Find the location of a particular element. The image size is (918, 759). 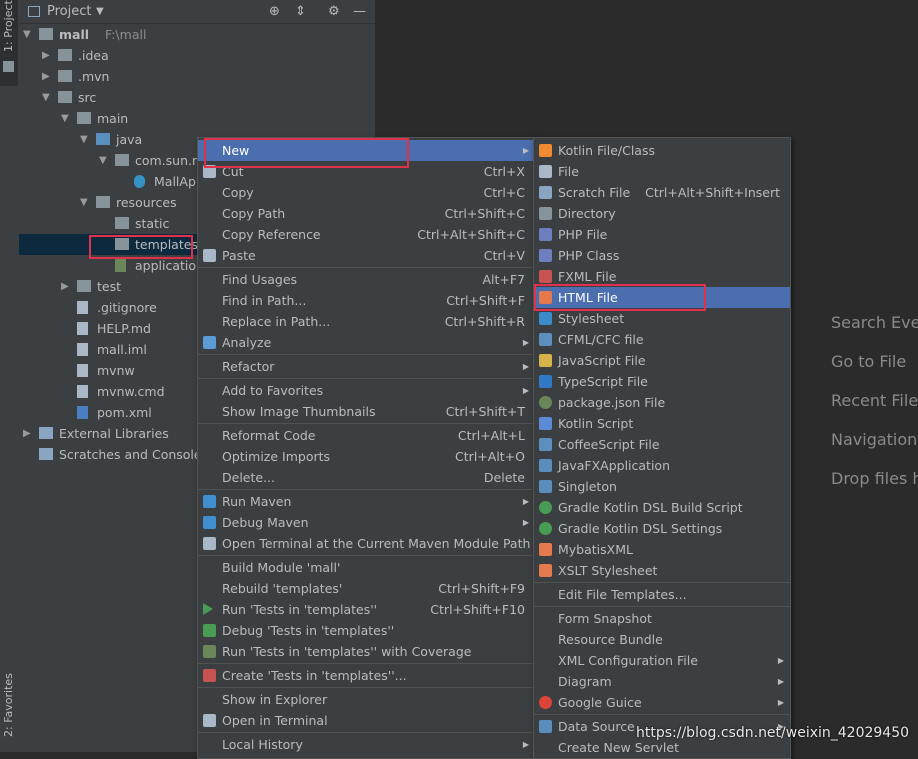

menu-item: Kotlin File/Class is located at coordinates (662, 150).